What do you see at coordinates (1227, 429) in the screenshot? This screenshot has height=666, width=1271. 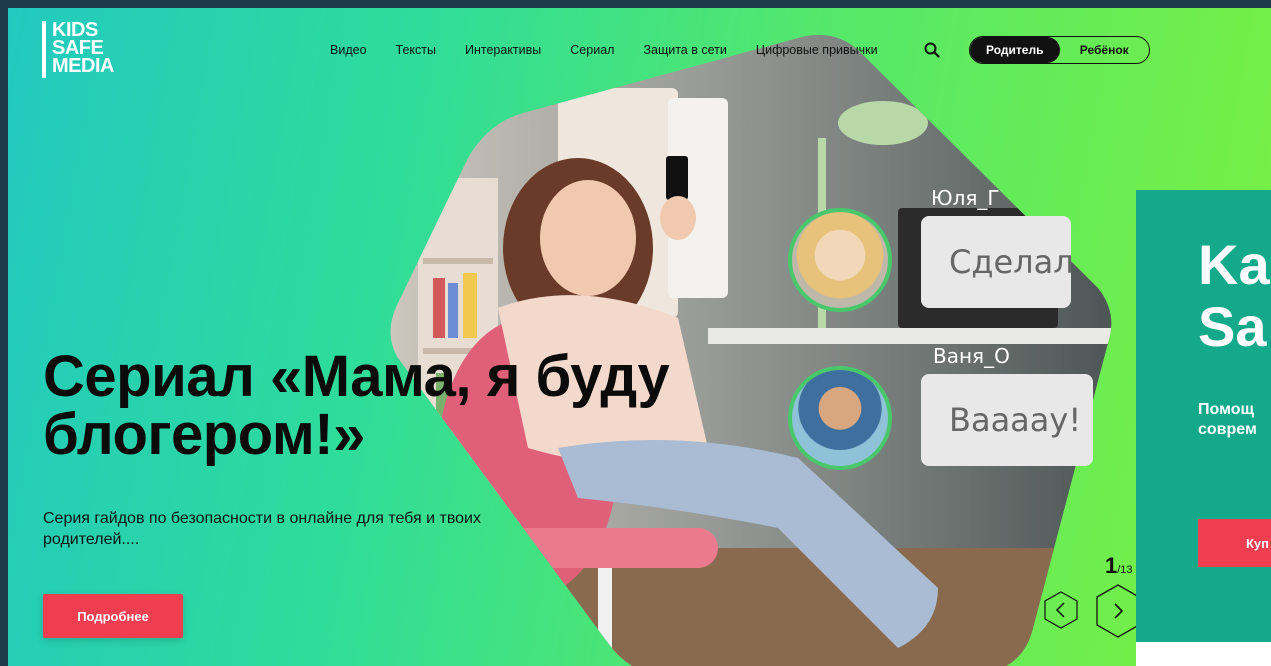 I see `next-slide-desc-line-2: соврем` at bounding box center [1227, 429].